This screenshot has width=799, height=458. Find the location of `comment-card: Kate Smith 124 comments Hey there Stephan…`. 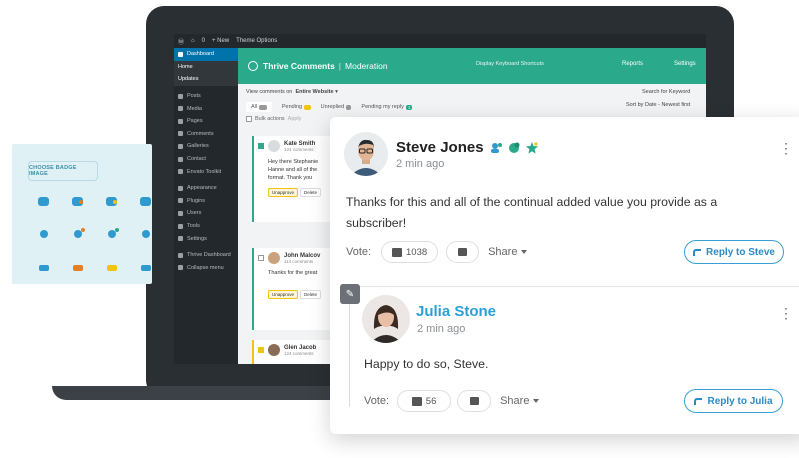

comment-card: Kate Smith 124 comments Hey there Stephan… is located at coordinates (295, 179).